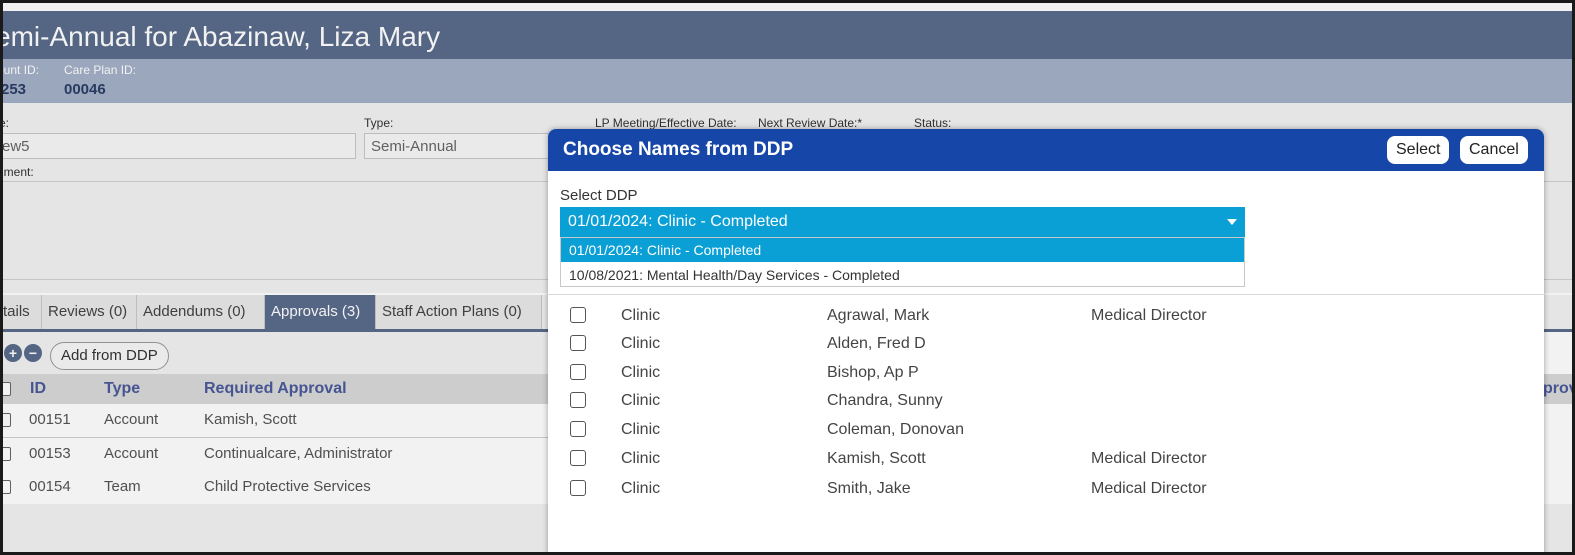 Image resolution: width=1575 pixels, height=555 pixels. What do you see at coordinates (1494, 150) in the screenshot?
I see `cancel-button: Cancel` at bounding box center [1494, 150].